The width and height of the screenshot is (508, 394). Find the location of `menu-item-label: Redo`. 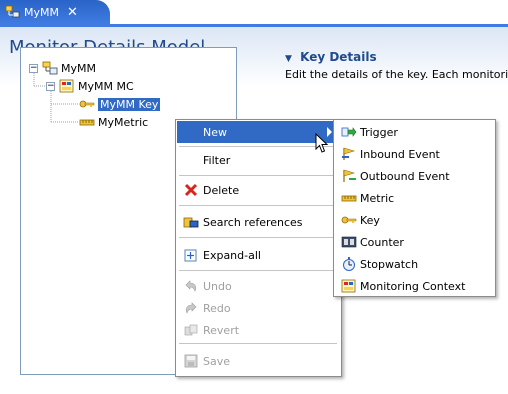

menu-item-label: Redo is located at coordinates (217, 308).